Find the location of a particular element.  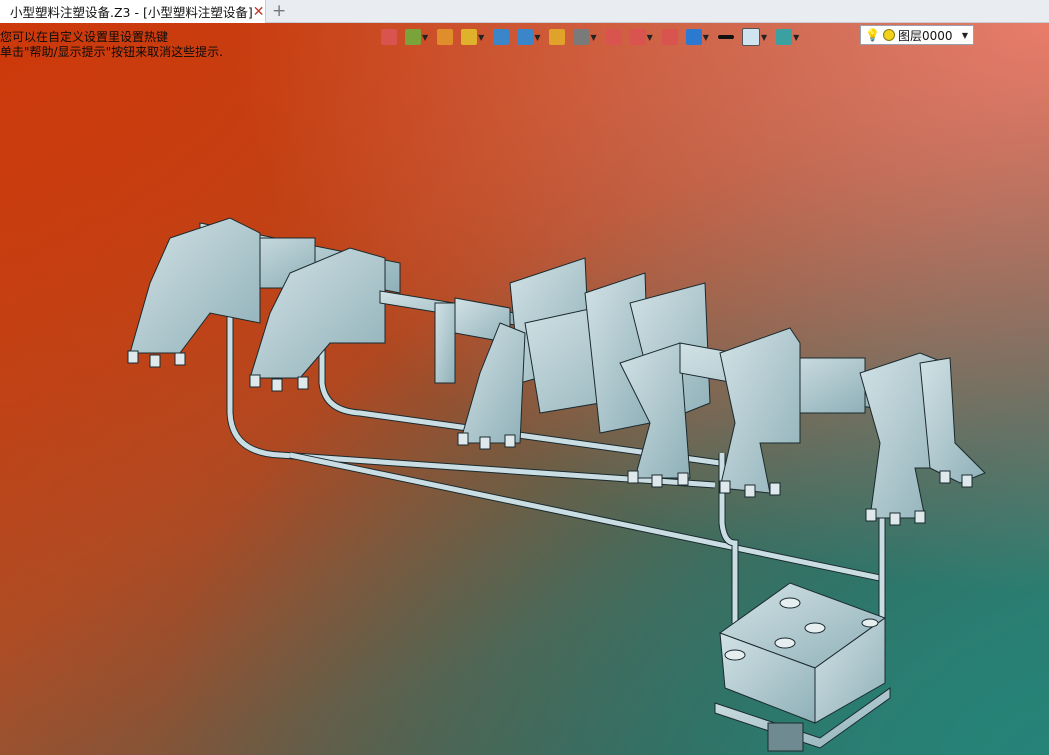

new-tab-button: + is located at coordinates (279, 11).